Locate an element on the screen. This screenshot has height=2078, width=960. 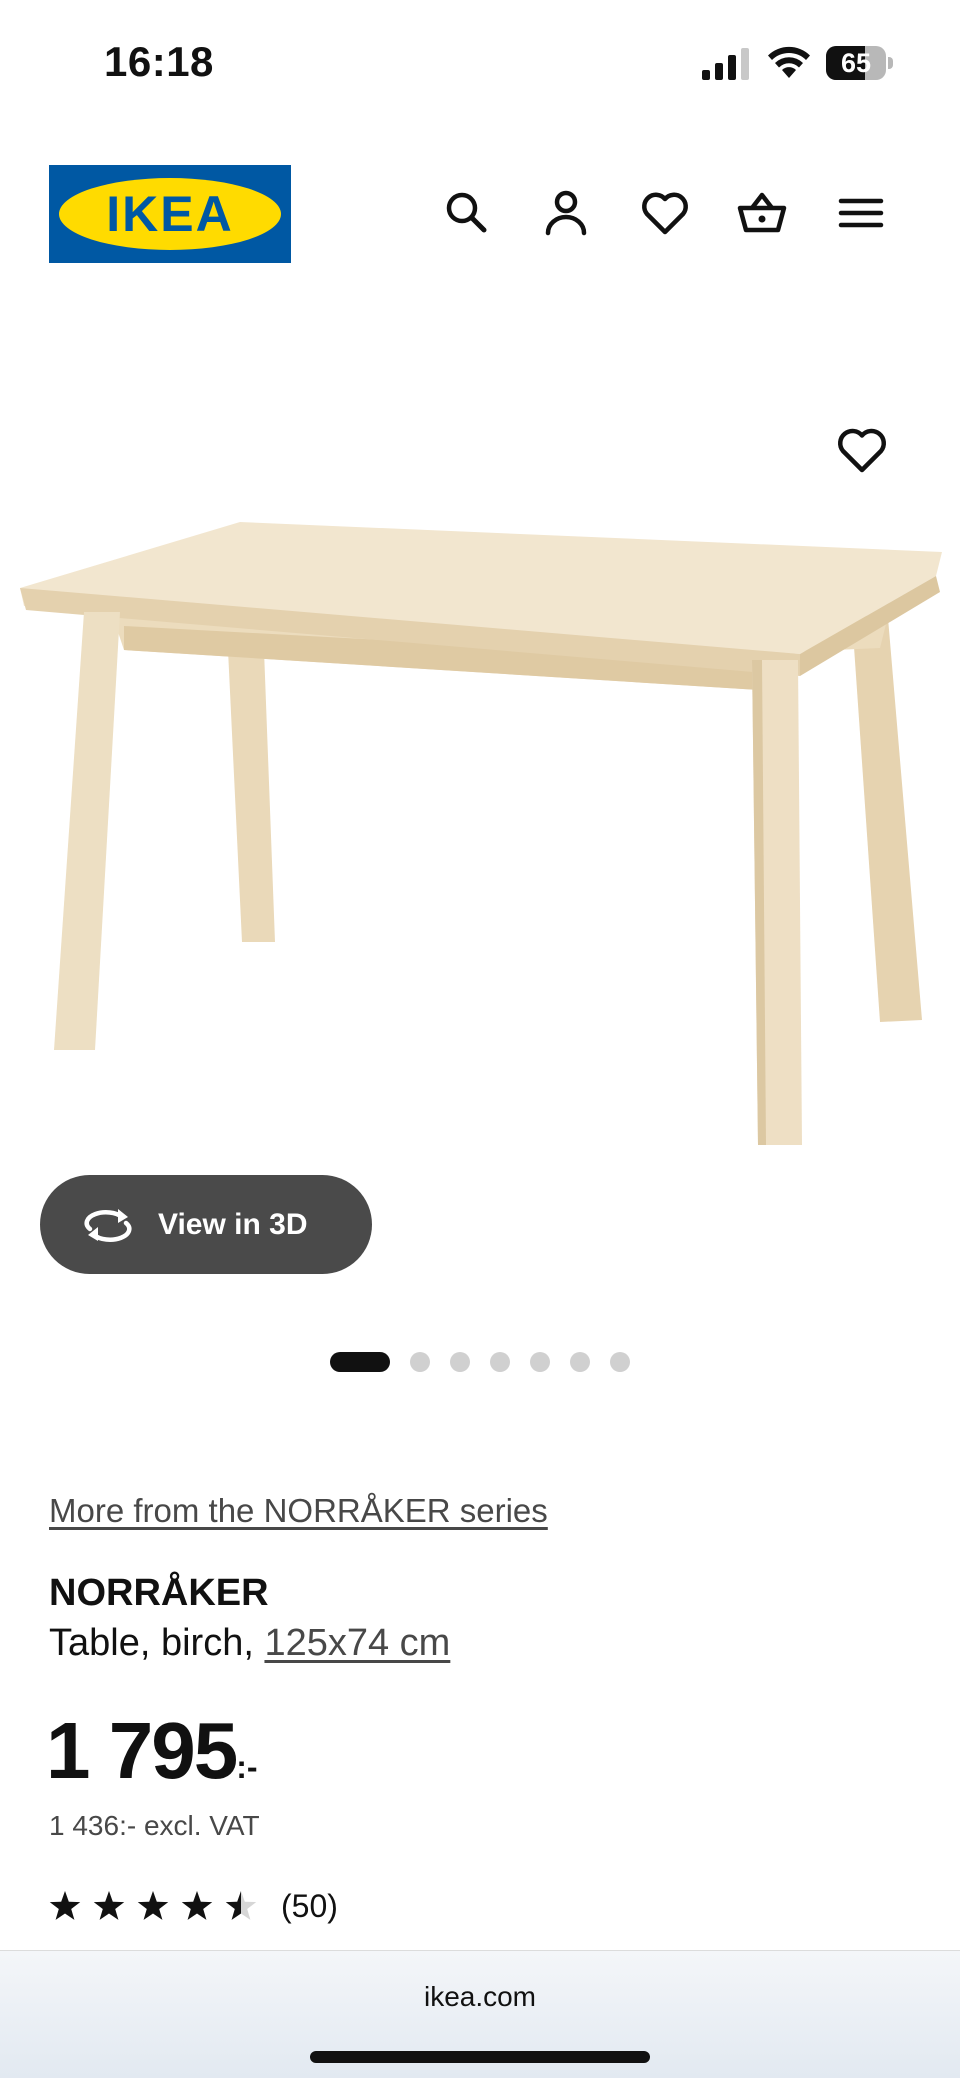
battery-level: 65 is located at coordinates (856, 63).